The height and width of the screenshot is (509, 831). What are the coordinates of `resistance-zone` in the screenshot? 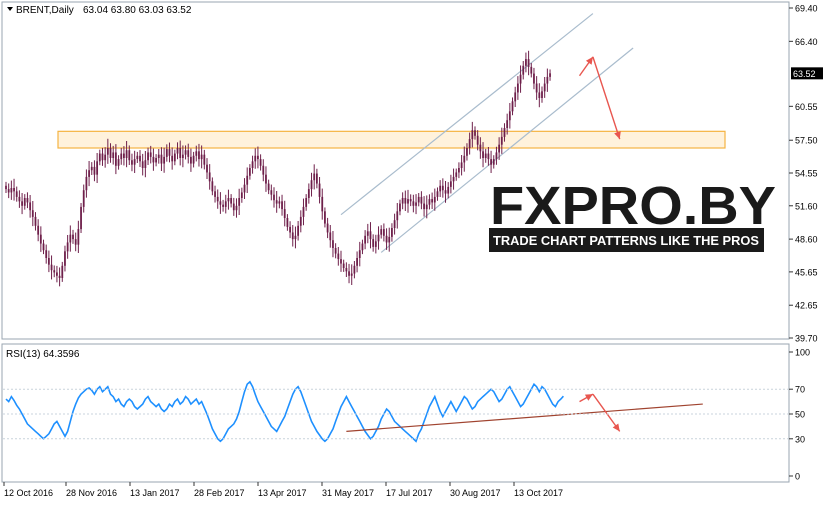 It's located at (391, 139).